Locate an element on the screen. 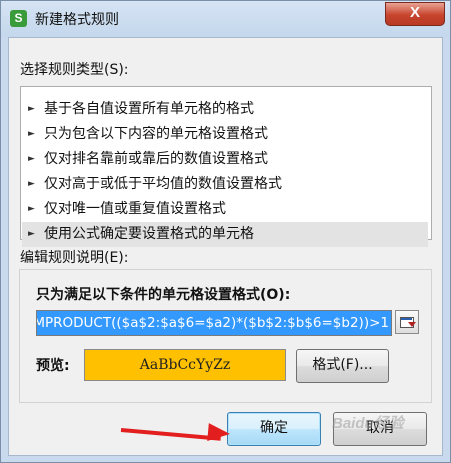 This screenshot has width=451, height=463. close-icon: X is located at coordinates (414, 12).